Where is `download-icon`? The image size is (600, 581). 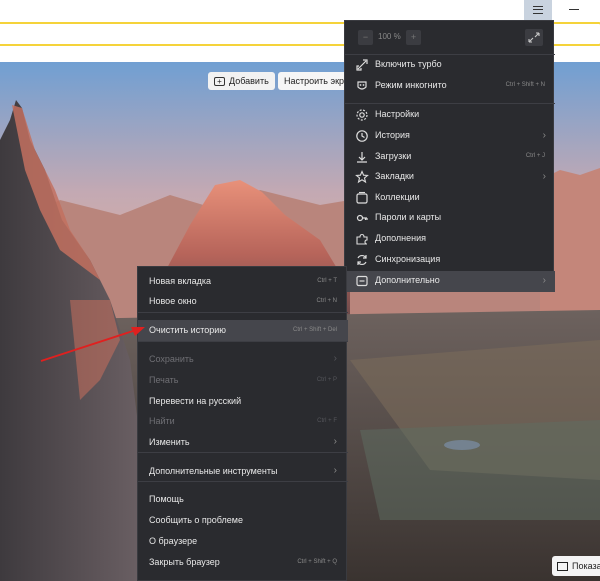 download-icon is located at coordinates (362, 157).